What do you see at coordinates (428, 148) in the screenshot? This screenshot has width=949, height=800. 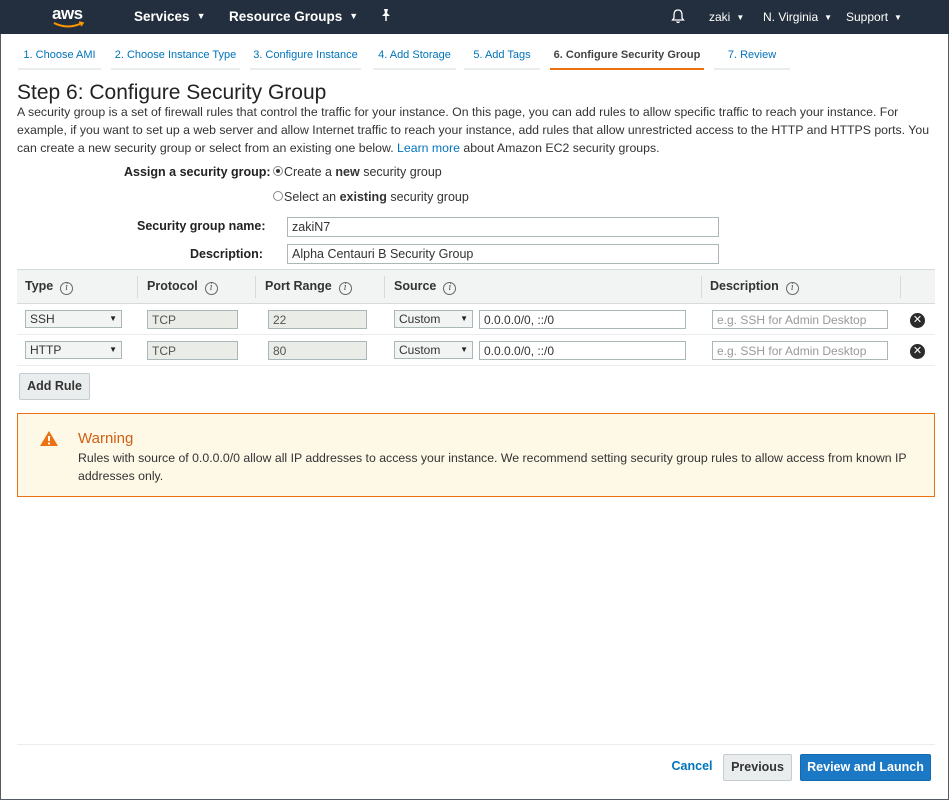 I see `learn-more-link: Learn more` at bounding box center [428, 148].